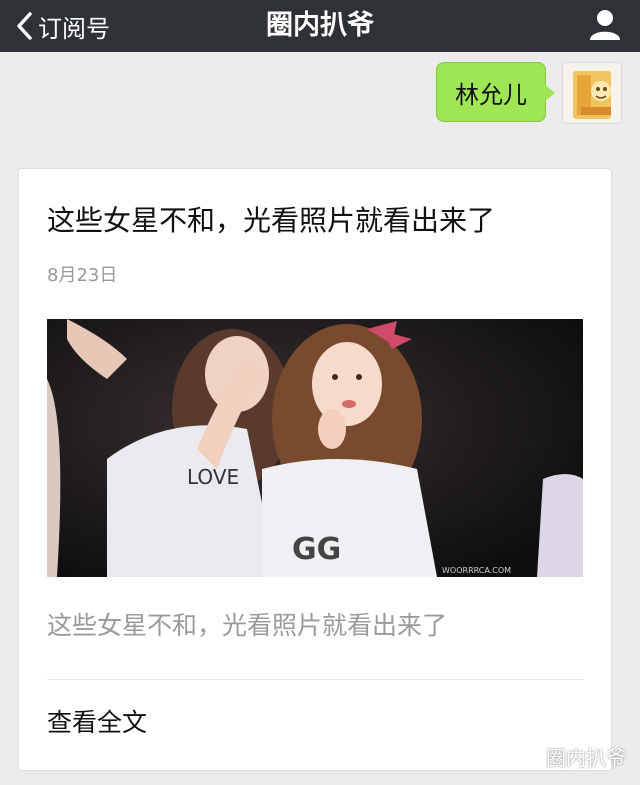 The height and width of the screenshot is (785, 640). I want to click on watermark-text: 圈内扒爷, so click(586, 758).